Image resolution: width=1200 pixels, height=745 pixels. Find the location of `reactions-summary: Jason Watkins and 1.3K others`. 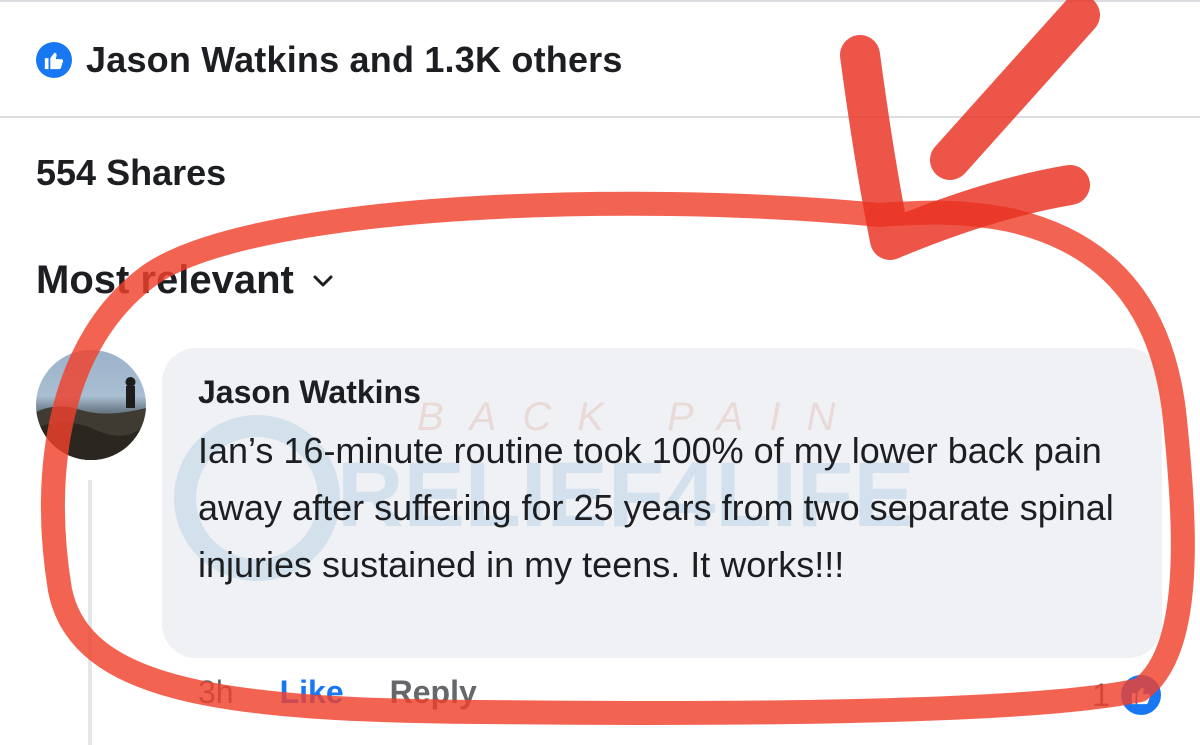

reactions-summary: Jason Watkins and 1.3K others is located at coordinates (329, 60).